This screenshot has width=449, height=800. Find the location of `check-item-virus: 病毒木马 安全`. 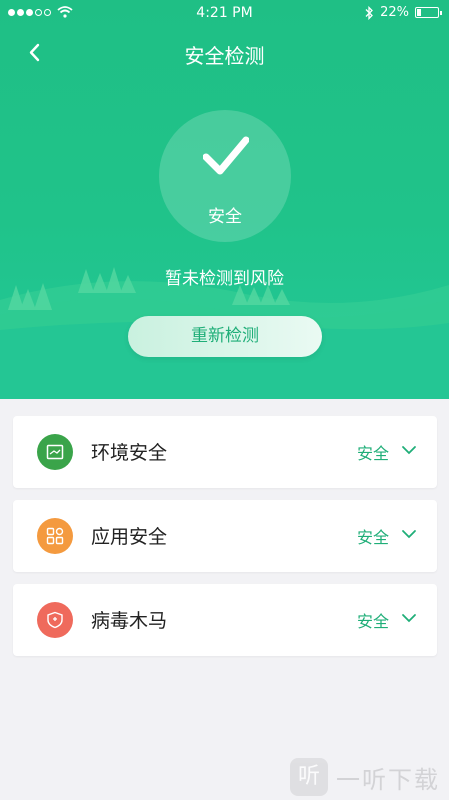

check-item-virus: 病毒木马 安全 is located at coordinates (225, 620).